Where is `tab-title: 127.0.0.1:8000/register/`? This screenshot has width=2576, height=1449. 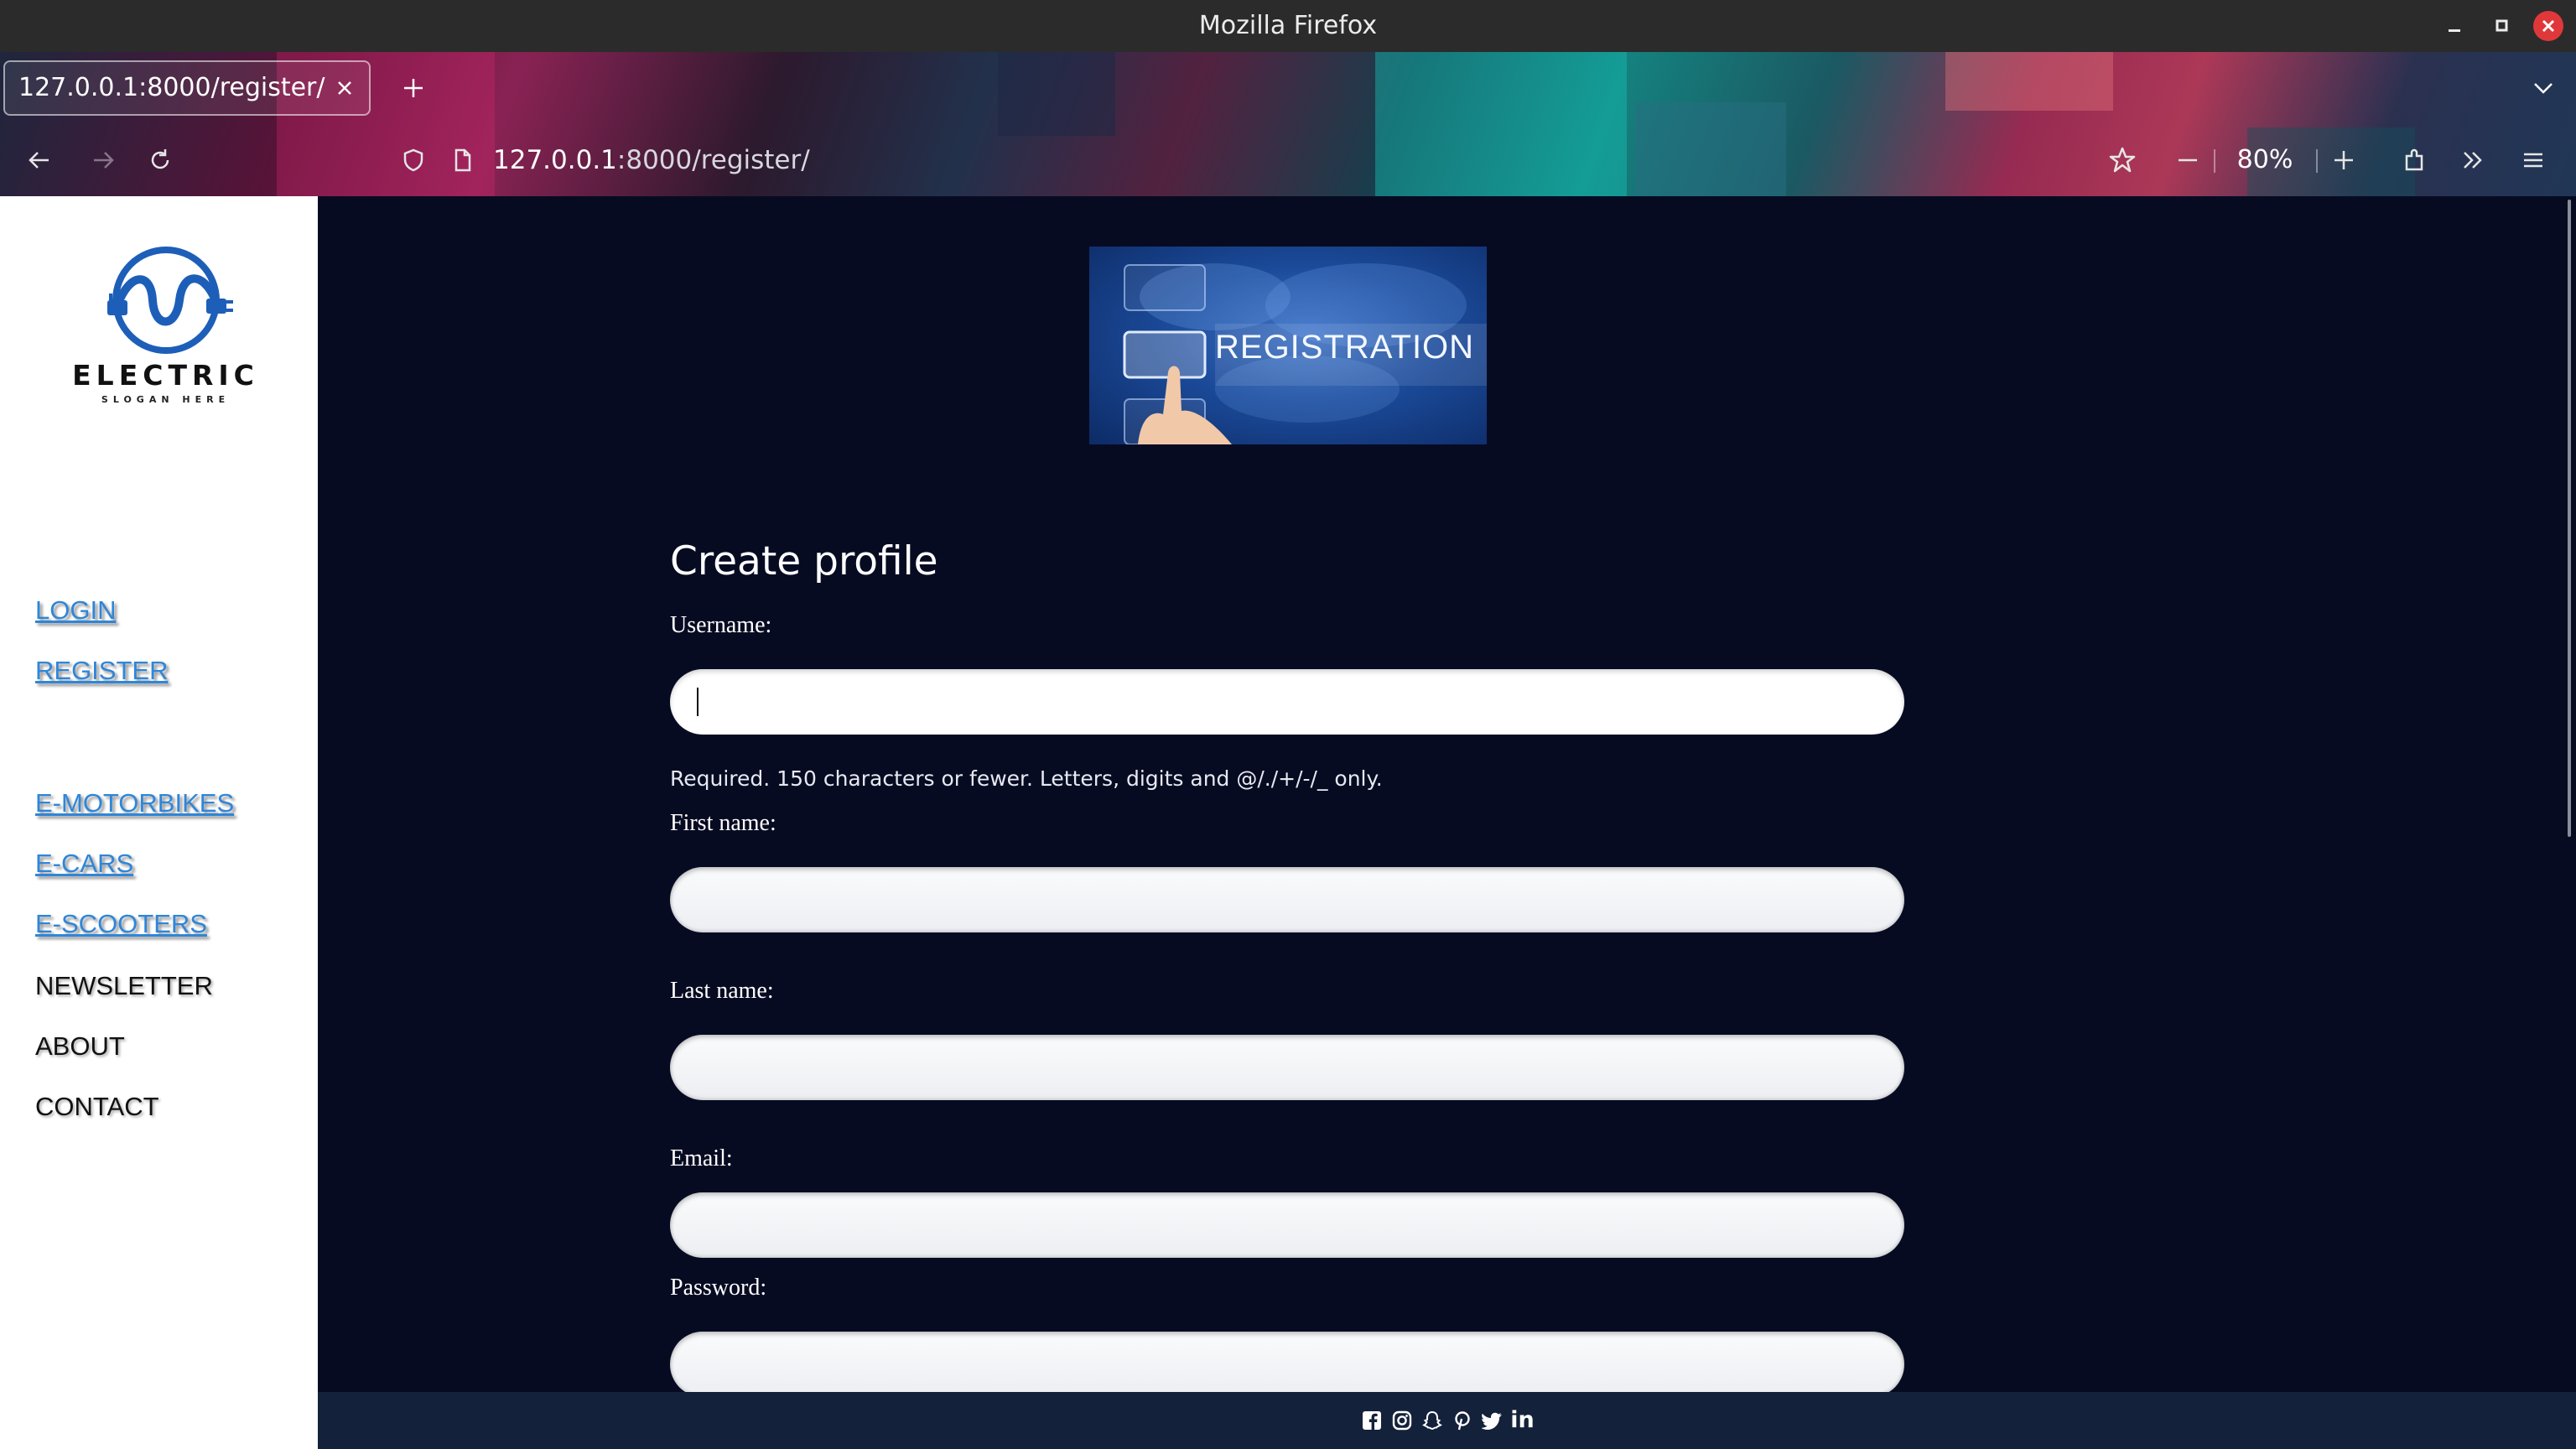 tab-title: 127.0.0.1:8000/register/ is located at coordinates (171, 87).